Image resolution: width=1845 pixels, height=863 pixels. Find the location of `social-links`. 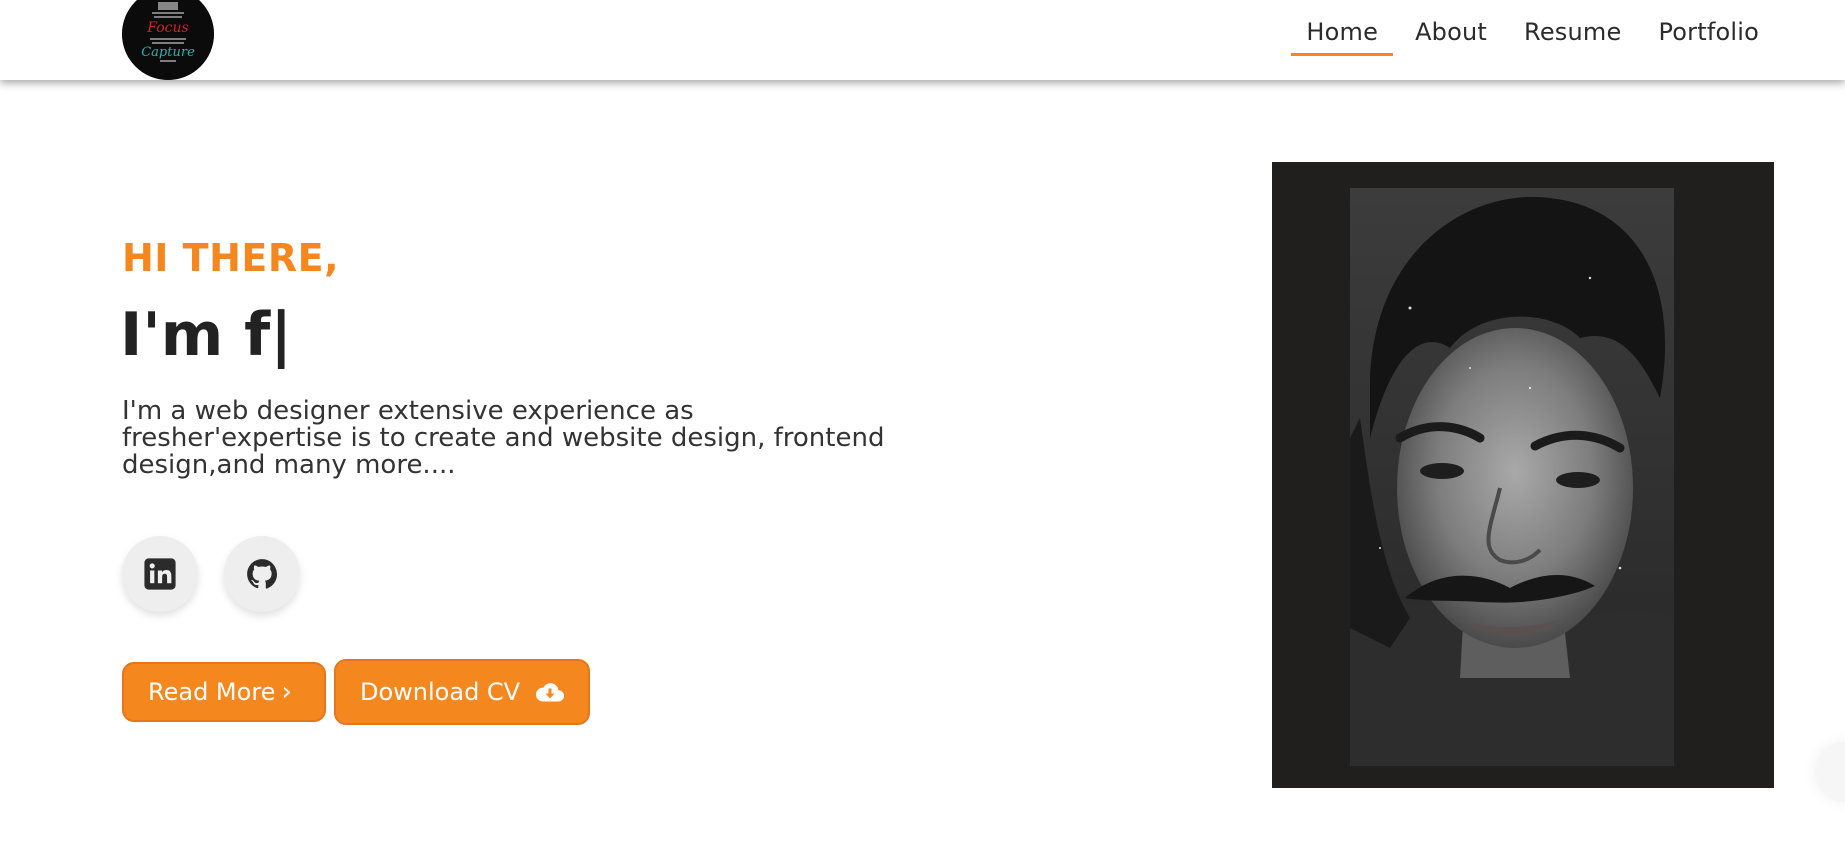

social-links is located at coordinates (211, 574).